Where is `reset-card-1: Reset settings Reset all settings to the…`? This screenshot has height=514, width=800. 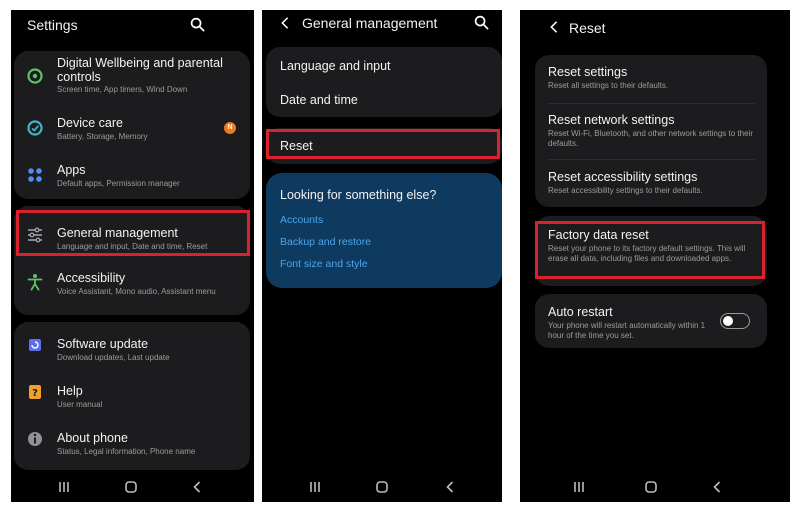 reset-card-1: Reset settings Reset all settings to the… is located at coordinates (651, 131).